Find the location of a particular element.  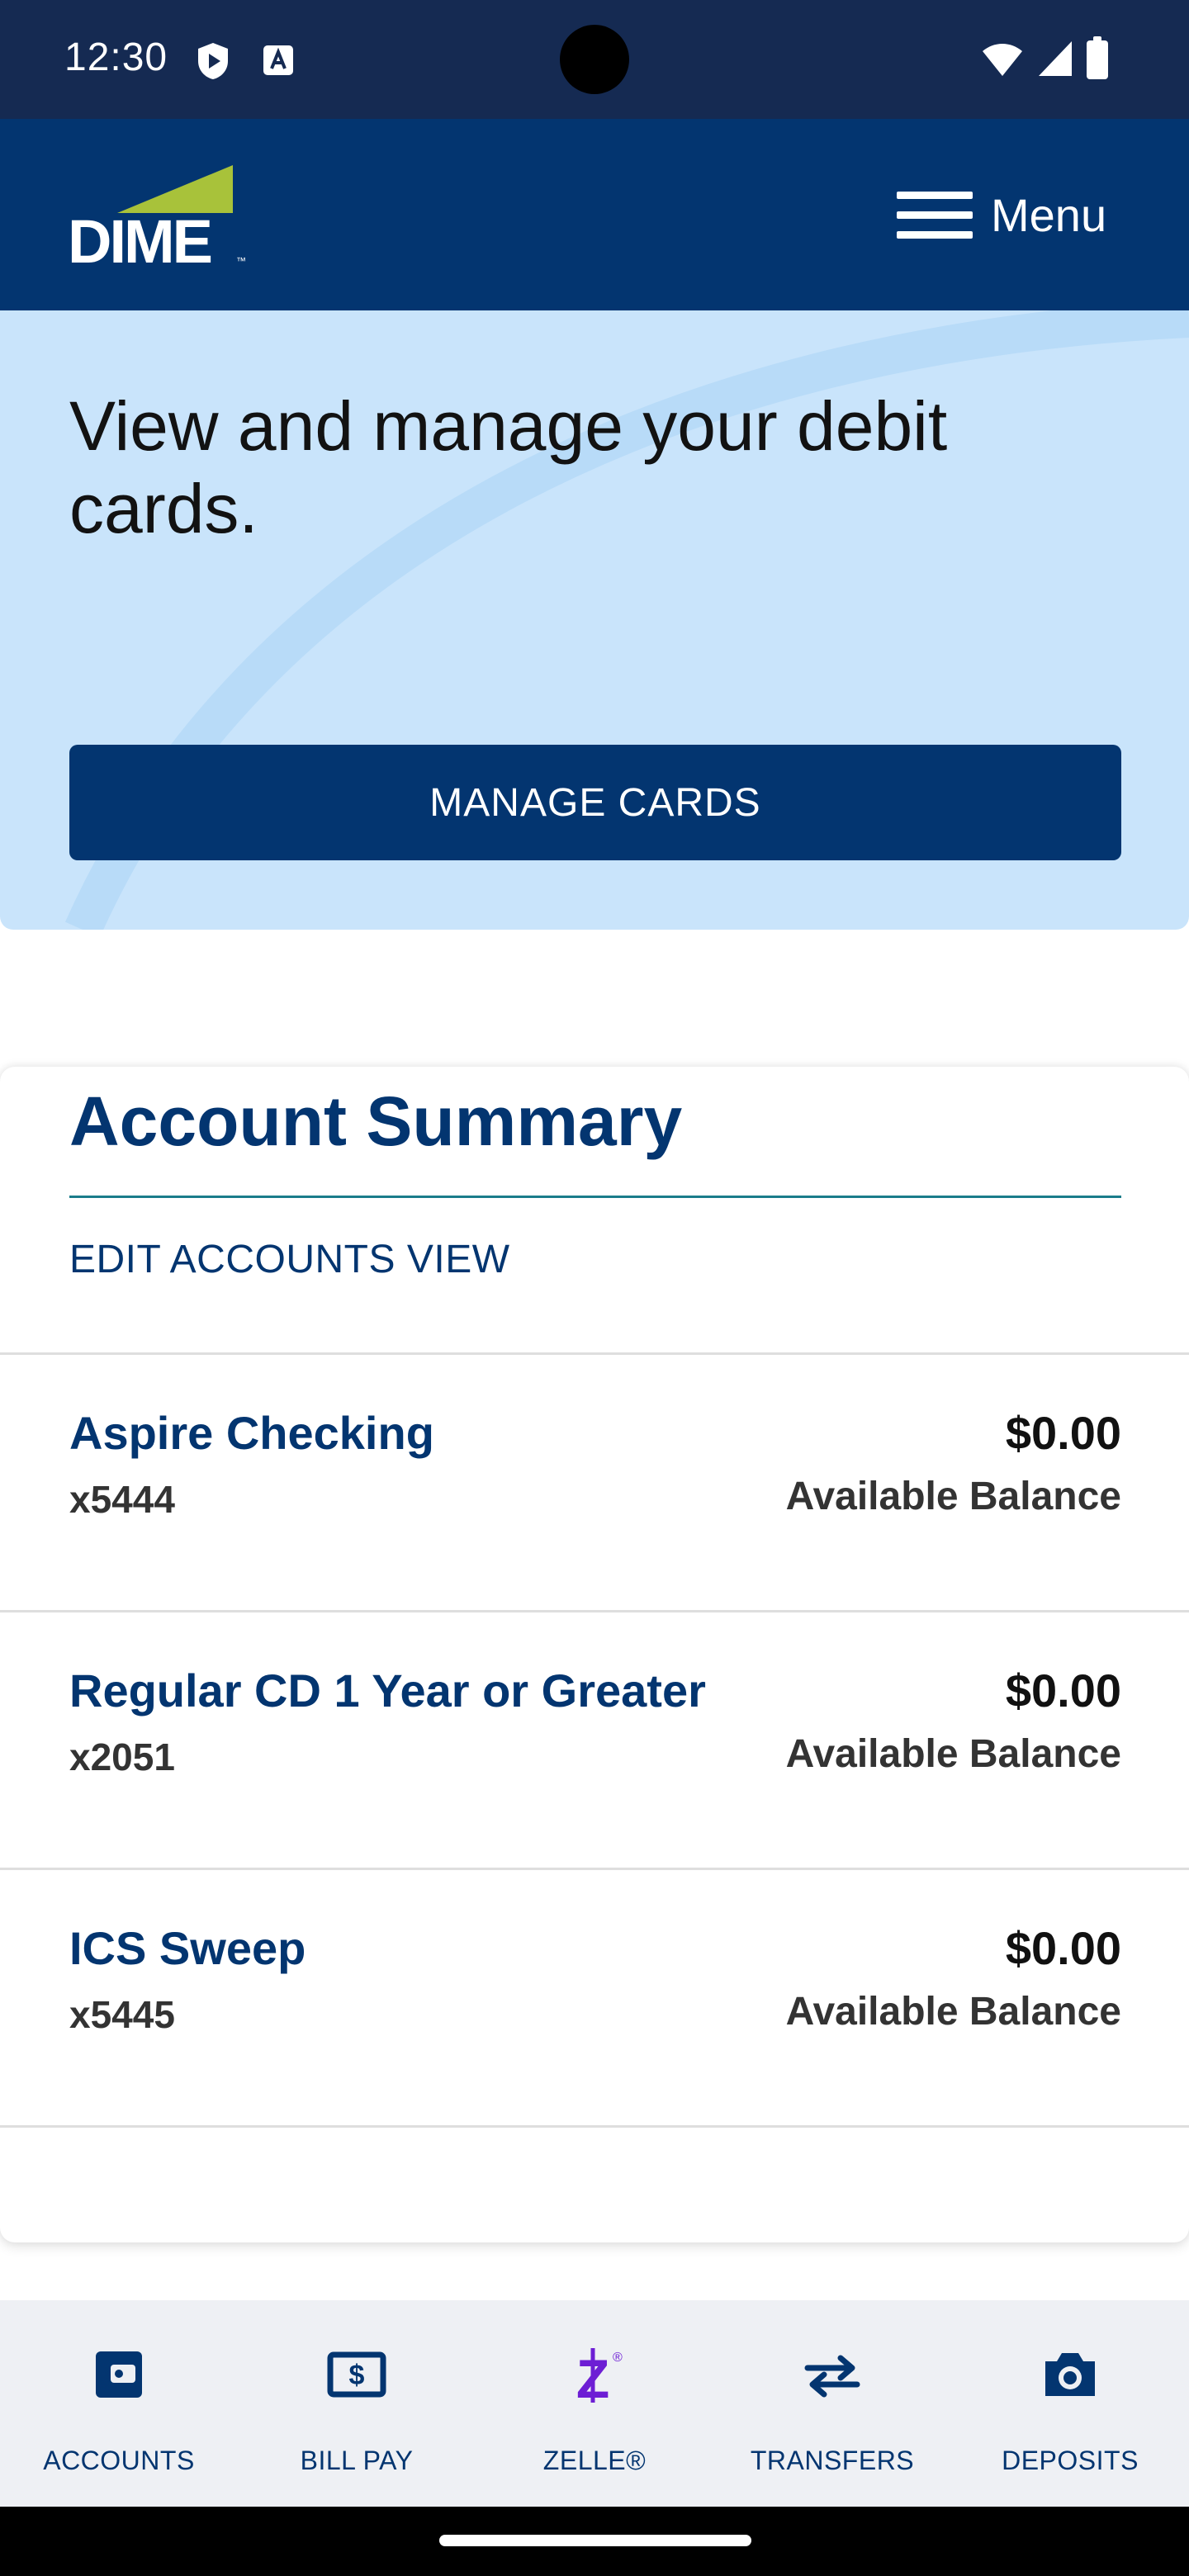

menu-button: Menu is located at coordinates (1020, 214).